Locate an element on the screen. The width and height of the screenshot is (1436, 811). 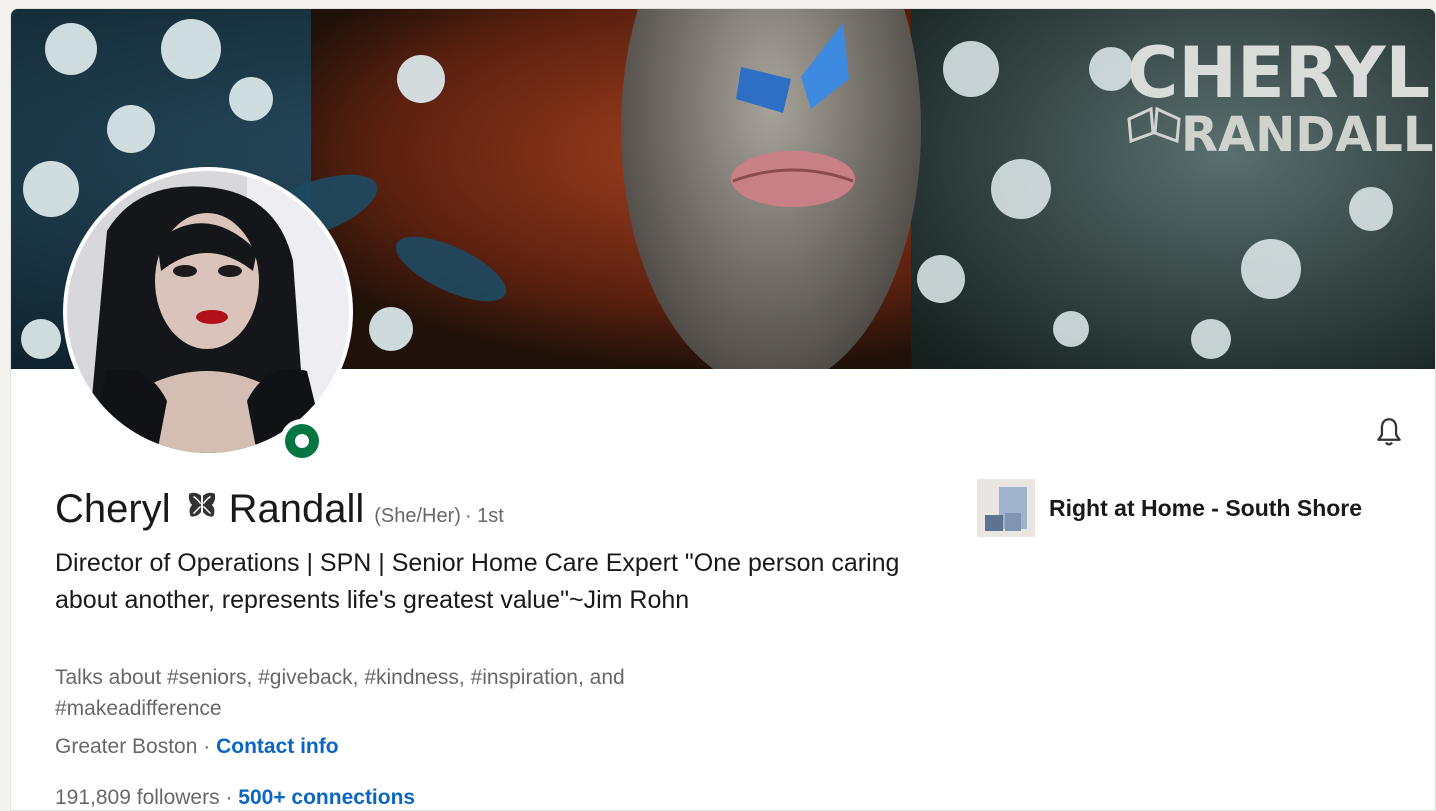
stats-row: 191,809 followers · 500+ connections is located at coordinates (235, 798).